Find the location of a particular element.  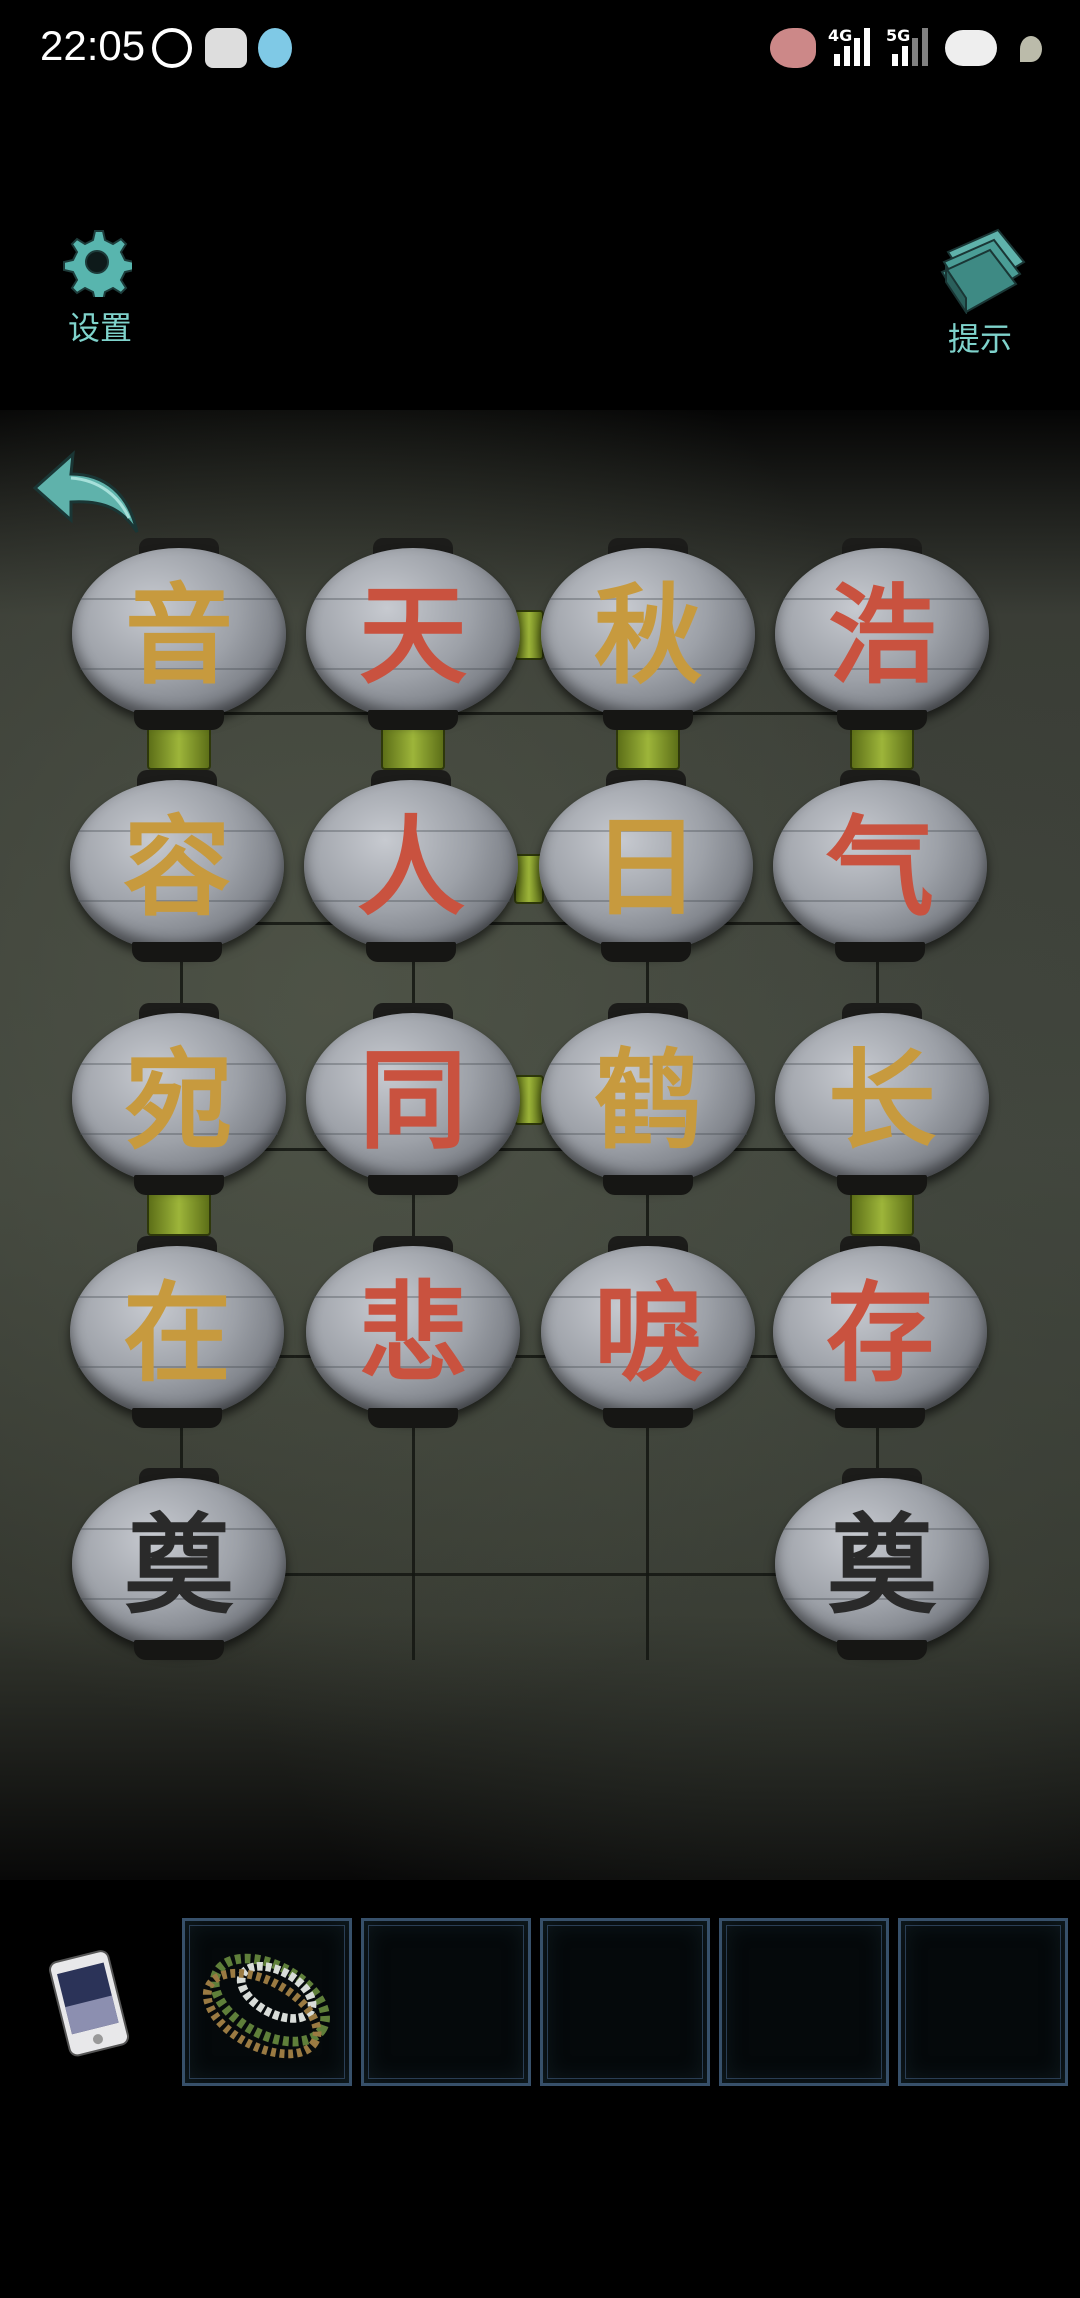

lantern: 人 is located at coordinates (411, 869).